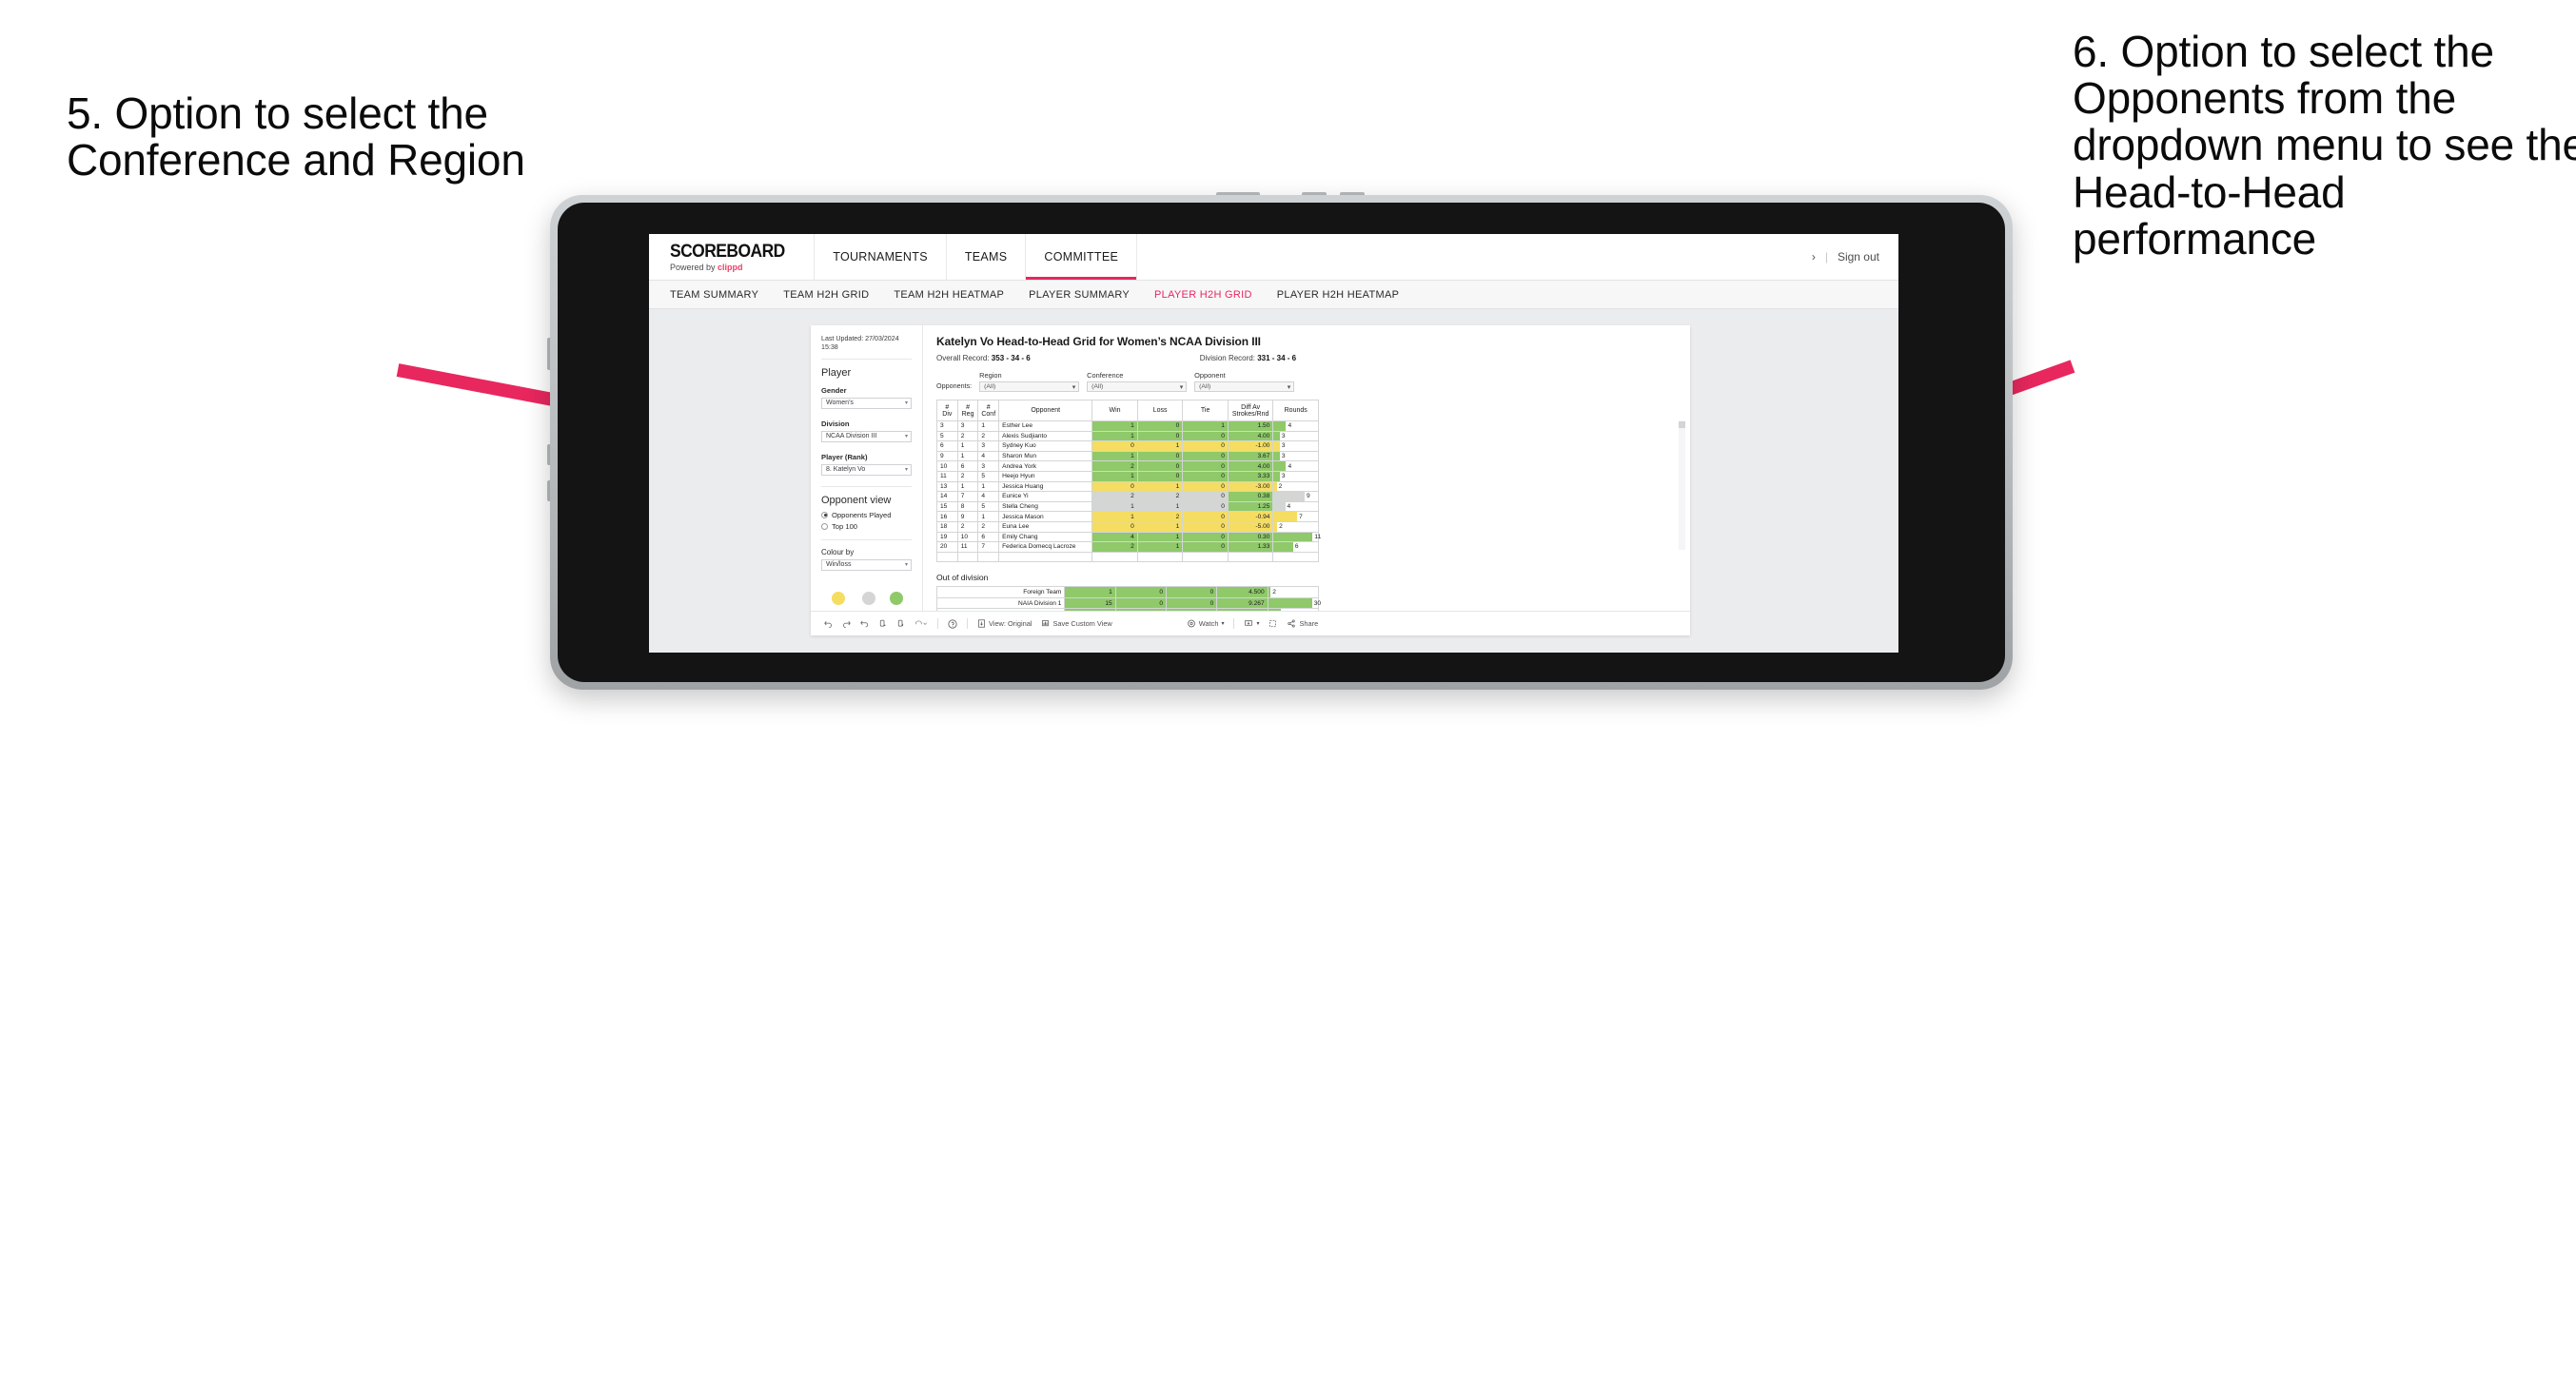 Image resolution: width=2576 pixels, height=1386 pixels. Describe the element at coordinates (1127, 426) in the screenshot. I see `table-row: 3 3 1 Esther Lee 1 0 1 1.50 4` at that location.